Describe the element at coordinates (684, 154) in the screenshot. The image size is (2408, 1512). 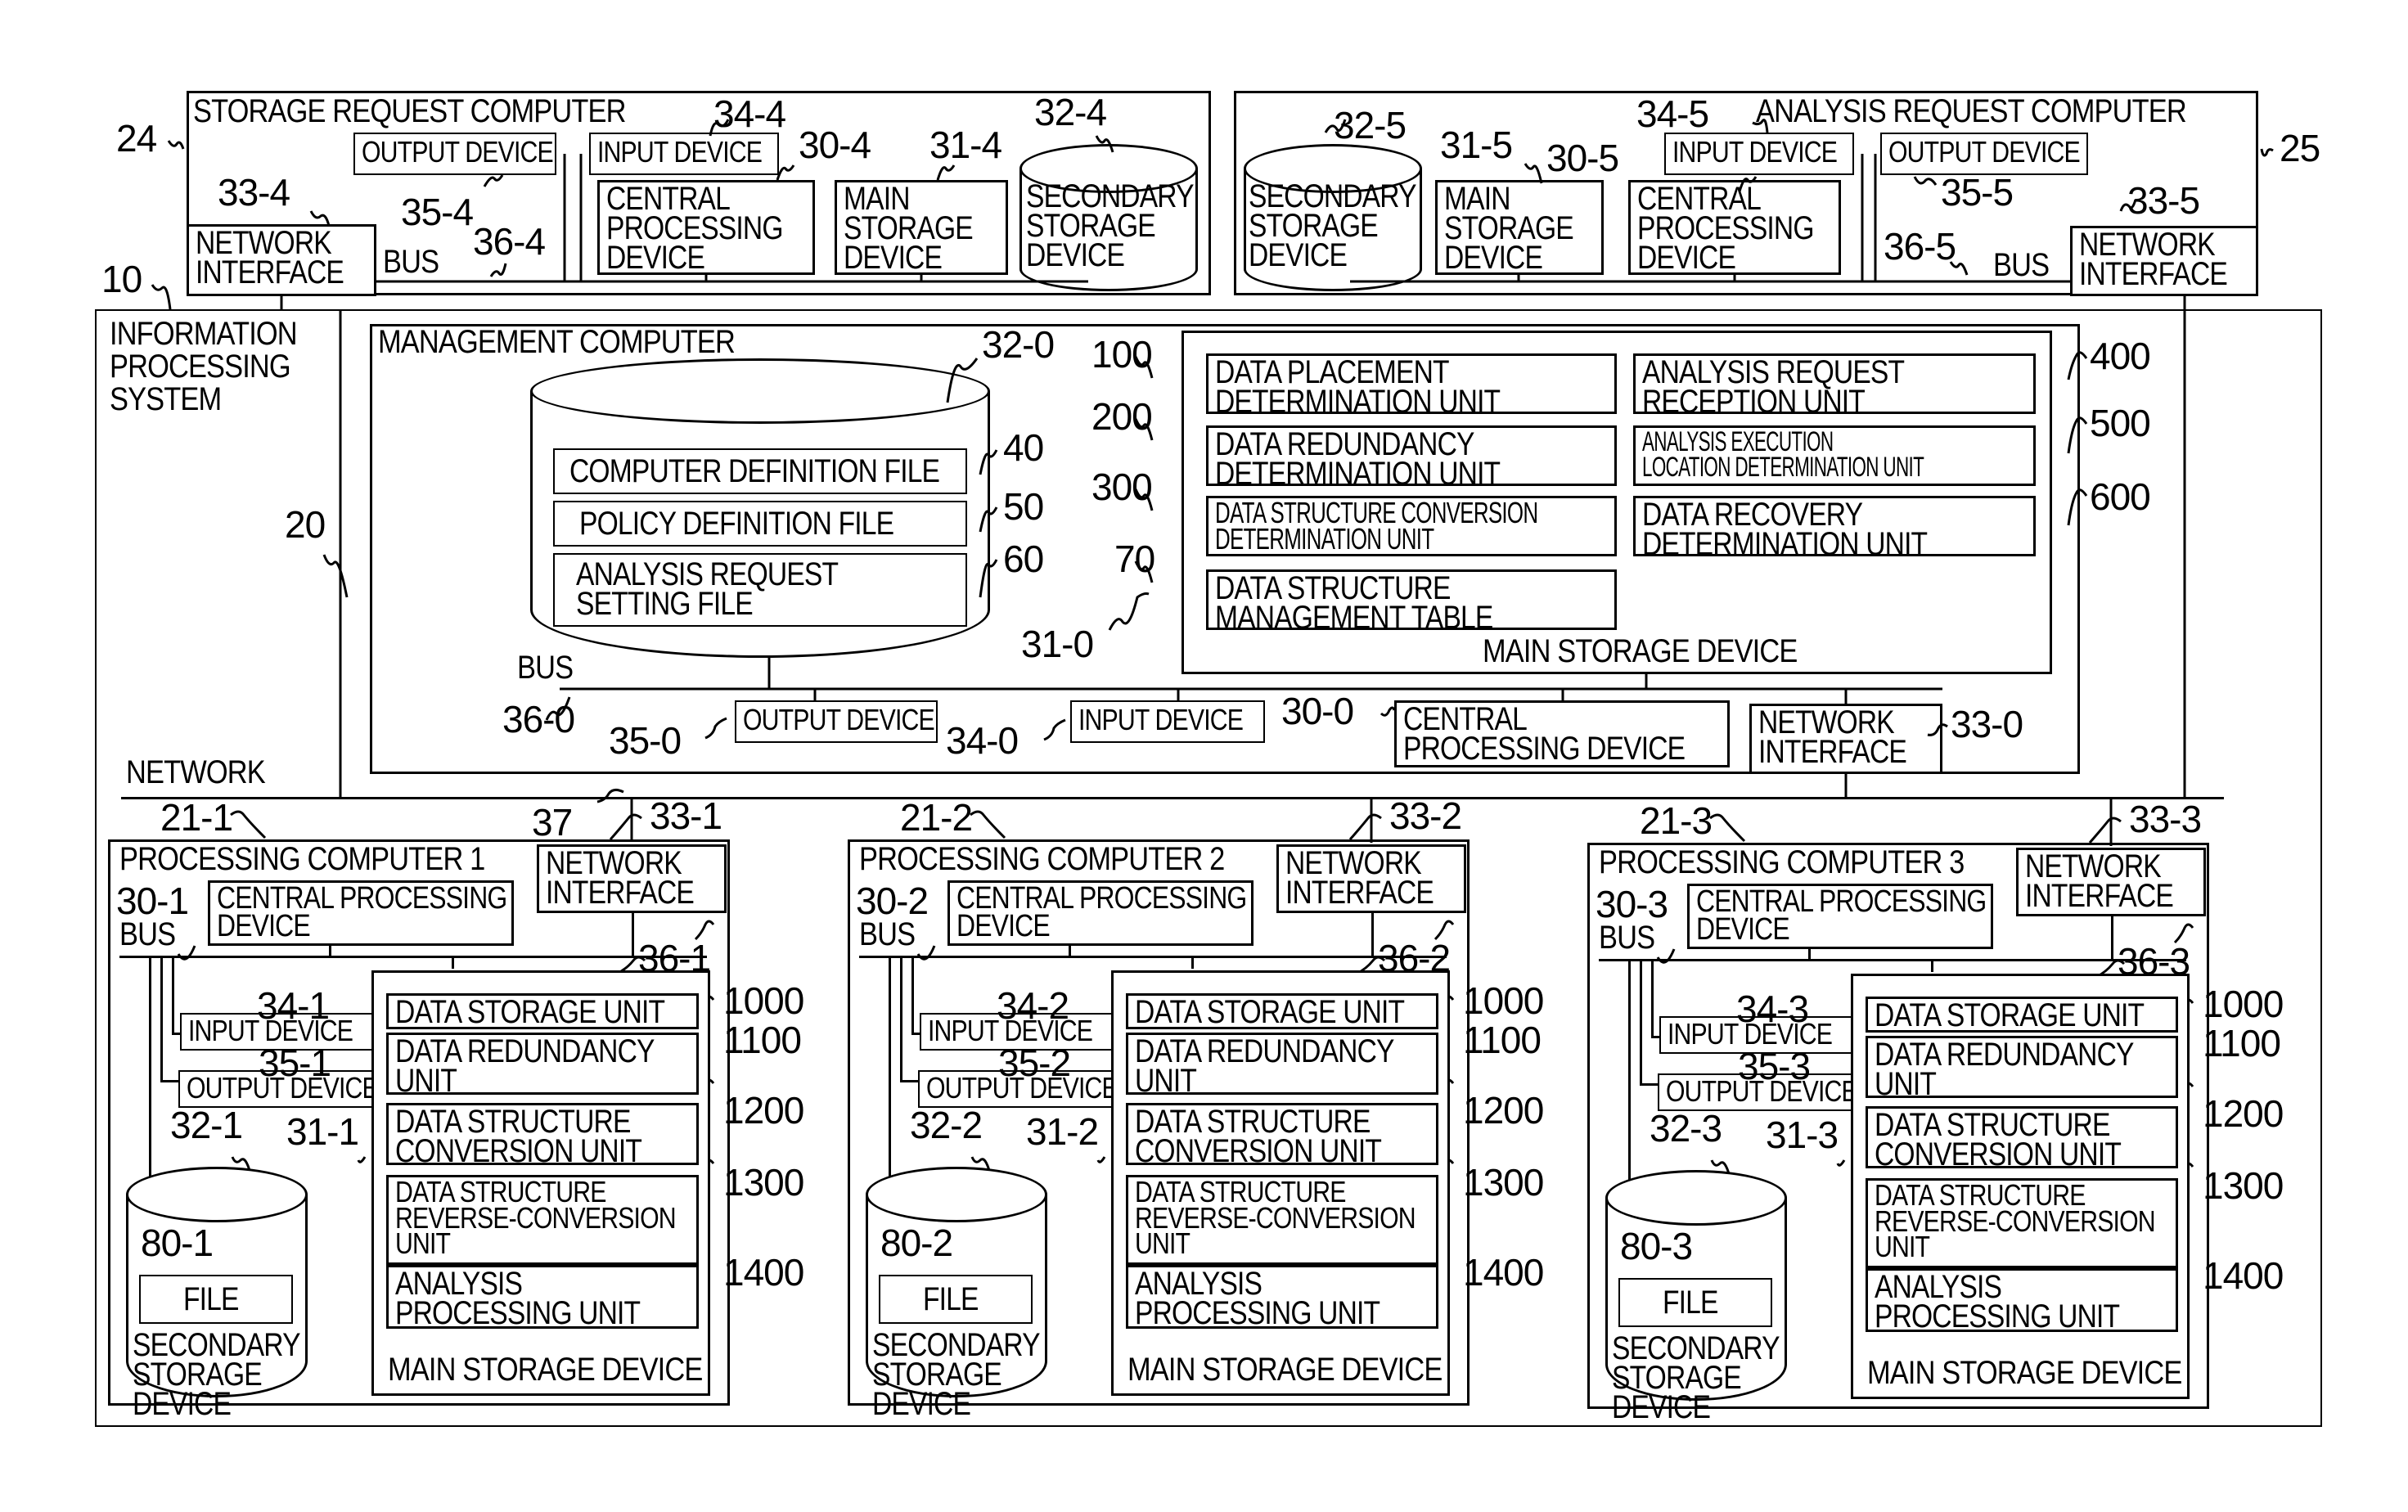
I see `storage-input-device: INPUT DEVICE` at that location.